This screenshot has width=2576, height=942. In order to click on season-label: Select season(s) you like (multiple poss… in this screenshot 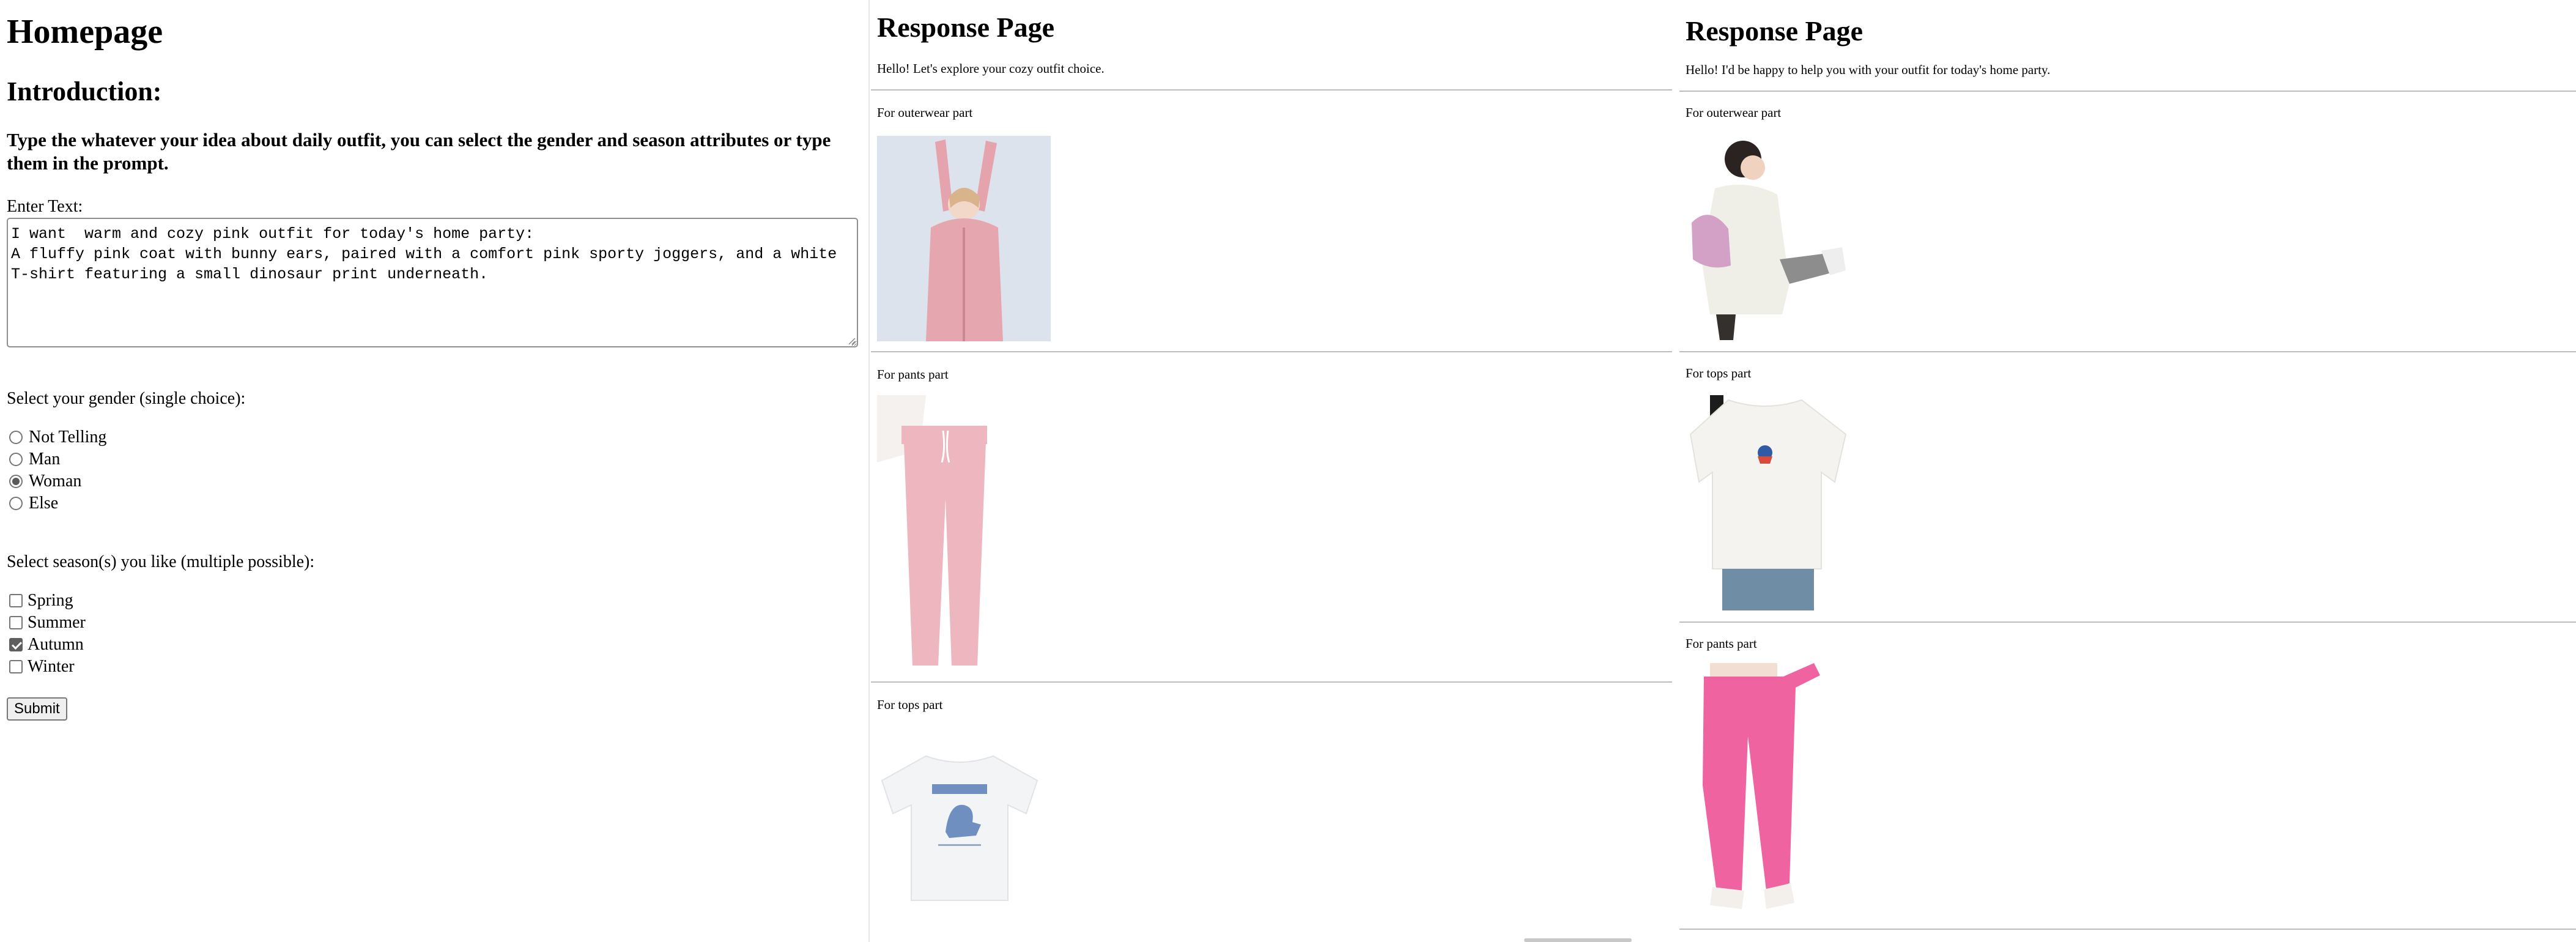, I will do `click(161, 561)`.